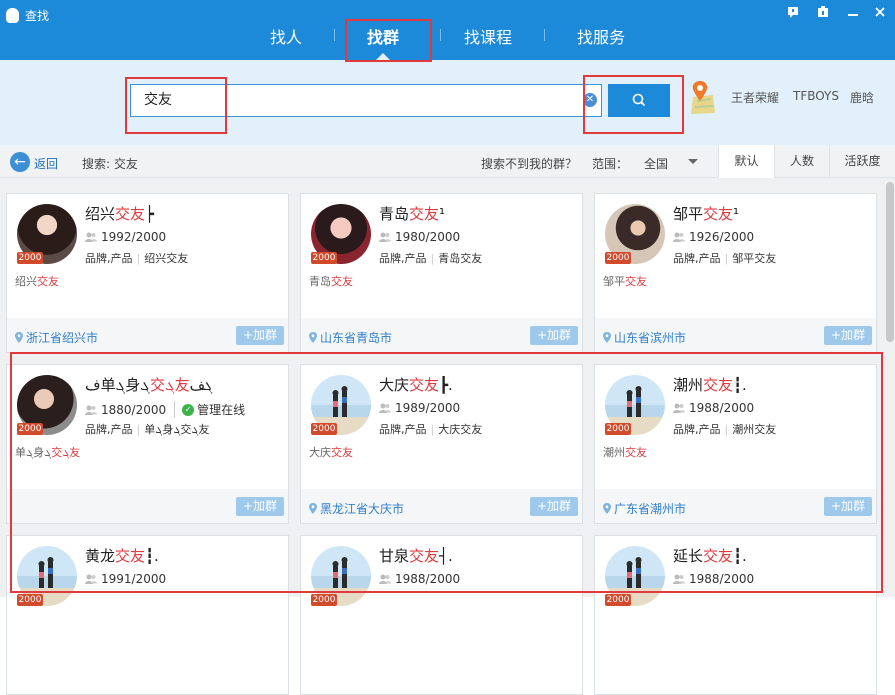 Image resolution: width=895 pixels, height=695 pixels. I want to click on group-tags: 品牌,产品 | 潮州交友, so click(725, 429).